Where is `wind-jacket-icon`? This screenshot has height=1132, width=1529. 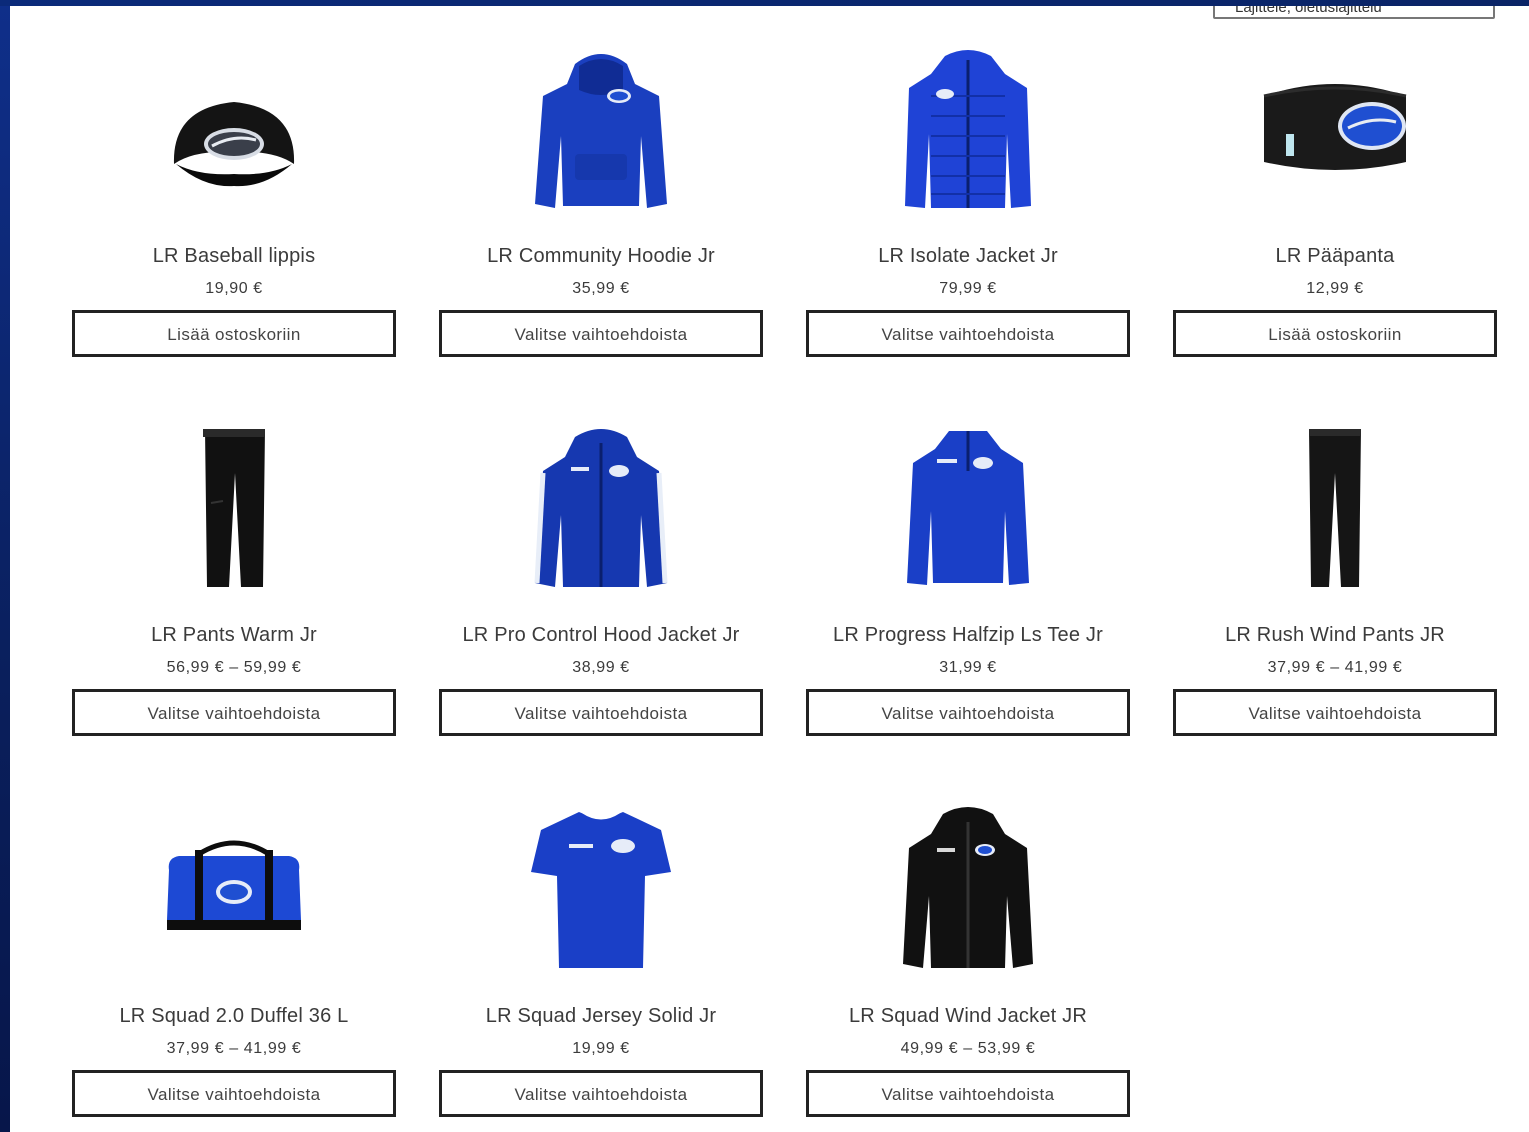
wind-jacket-icon is located at coordinates (968, 887).